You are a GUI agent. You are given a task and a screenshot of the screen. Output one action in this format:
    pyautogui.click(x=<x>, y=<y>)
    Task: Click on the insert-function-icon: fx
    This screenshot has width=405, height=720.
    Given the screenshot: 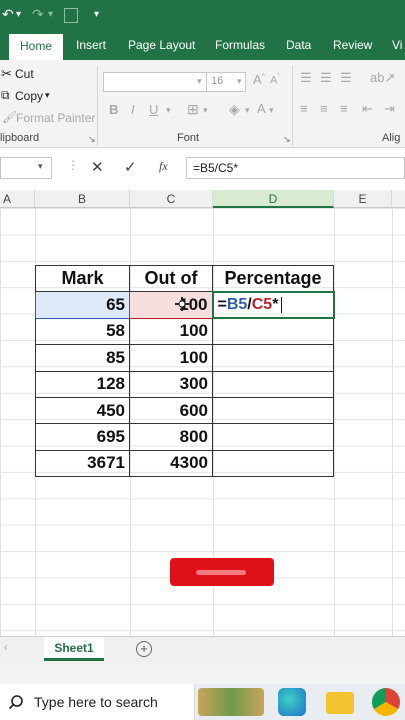 What is the action you would take?
    pyautogui.click(x=163, y=166)
    